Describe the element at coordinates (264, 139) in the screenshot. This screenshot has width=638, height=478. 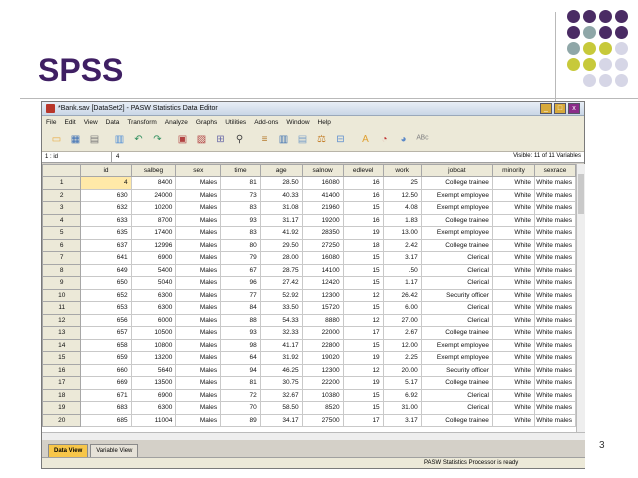
I see `insert-cases-icon: ≡` at that location.